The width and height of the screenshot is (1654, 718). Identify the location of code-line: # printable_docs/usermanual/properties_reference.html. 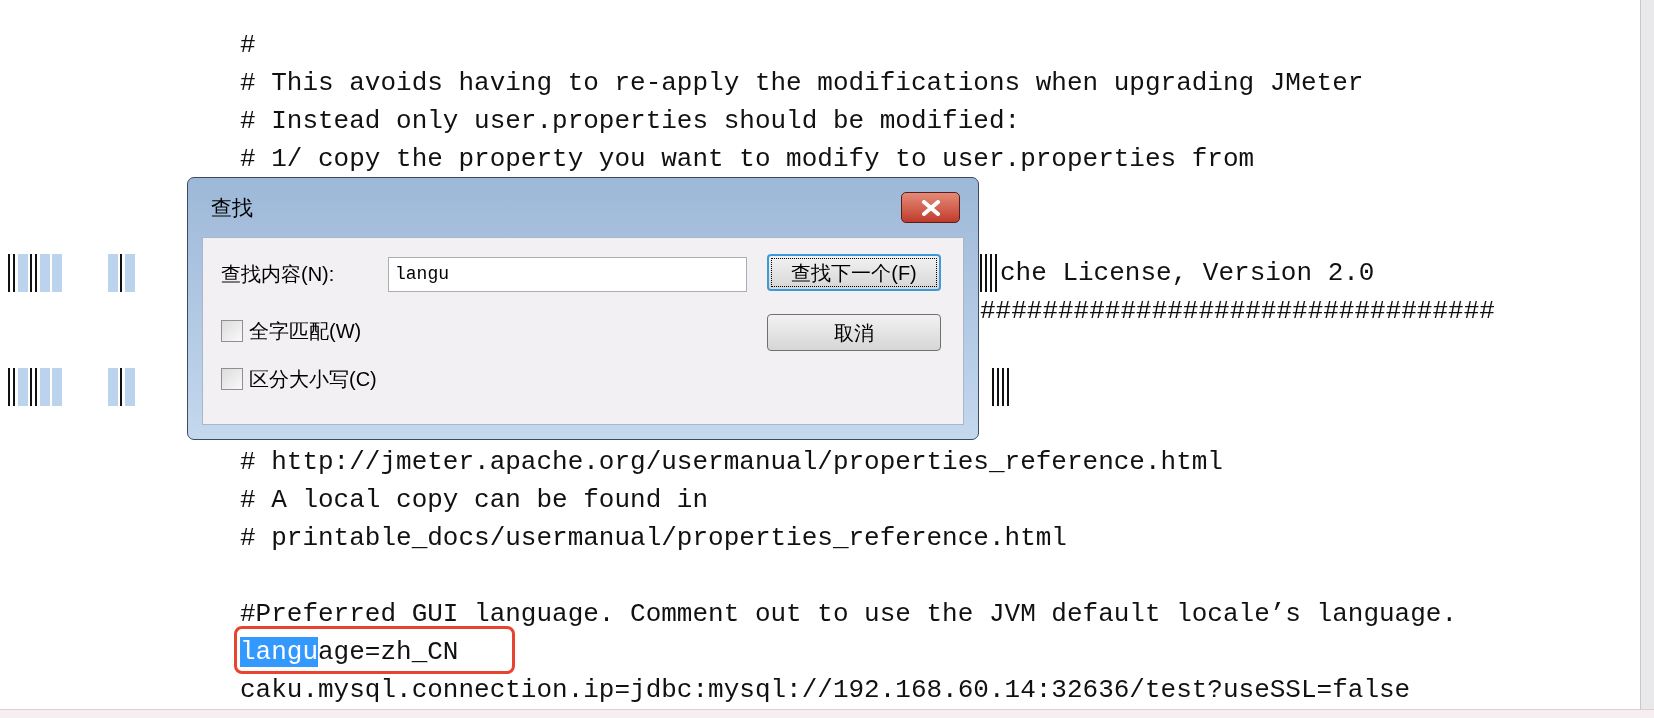
(653, 539).